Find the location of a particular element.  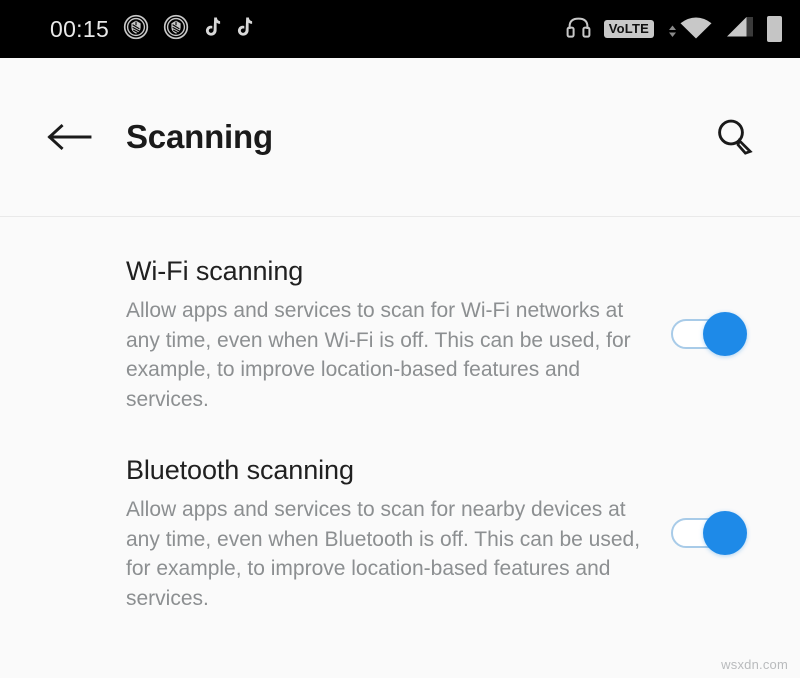

preference-title: Bluetooth scanning is located at coordinates (240, 469).